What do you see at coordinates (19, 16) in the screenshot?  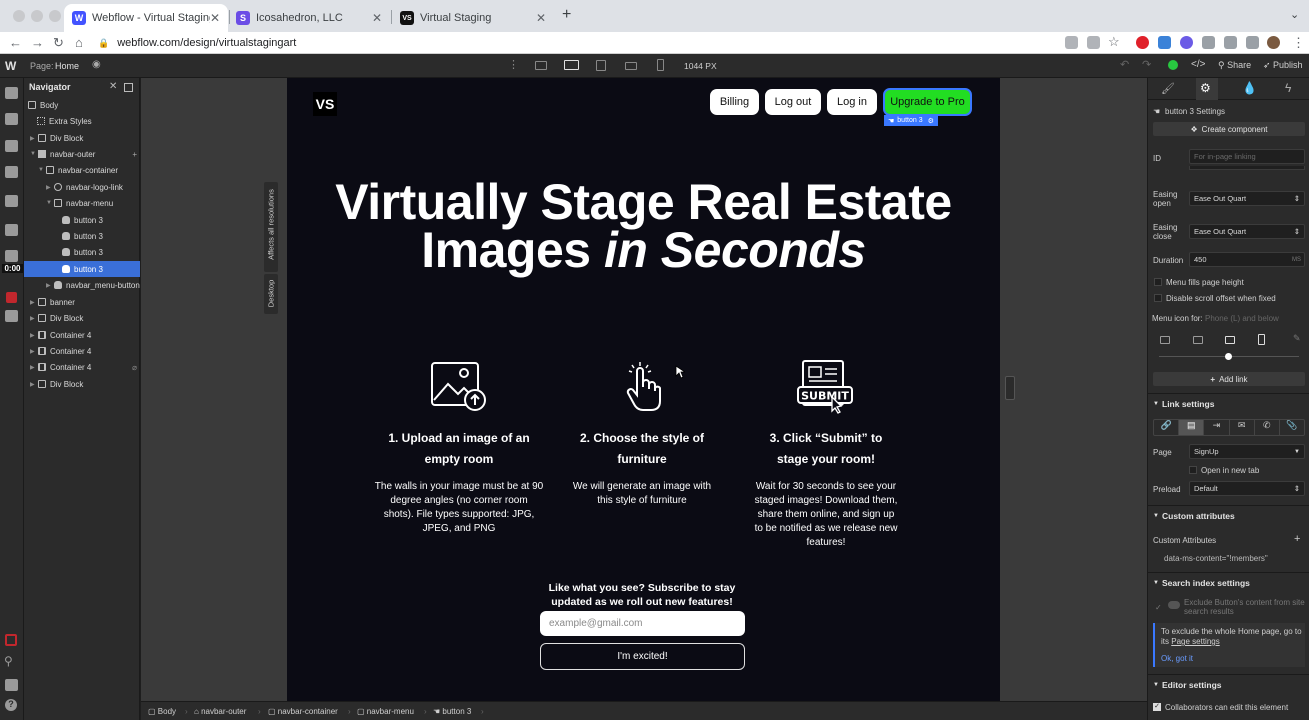 I see `window-close-dot` at bounding box center [19, 16].